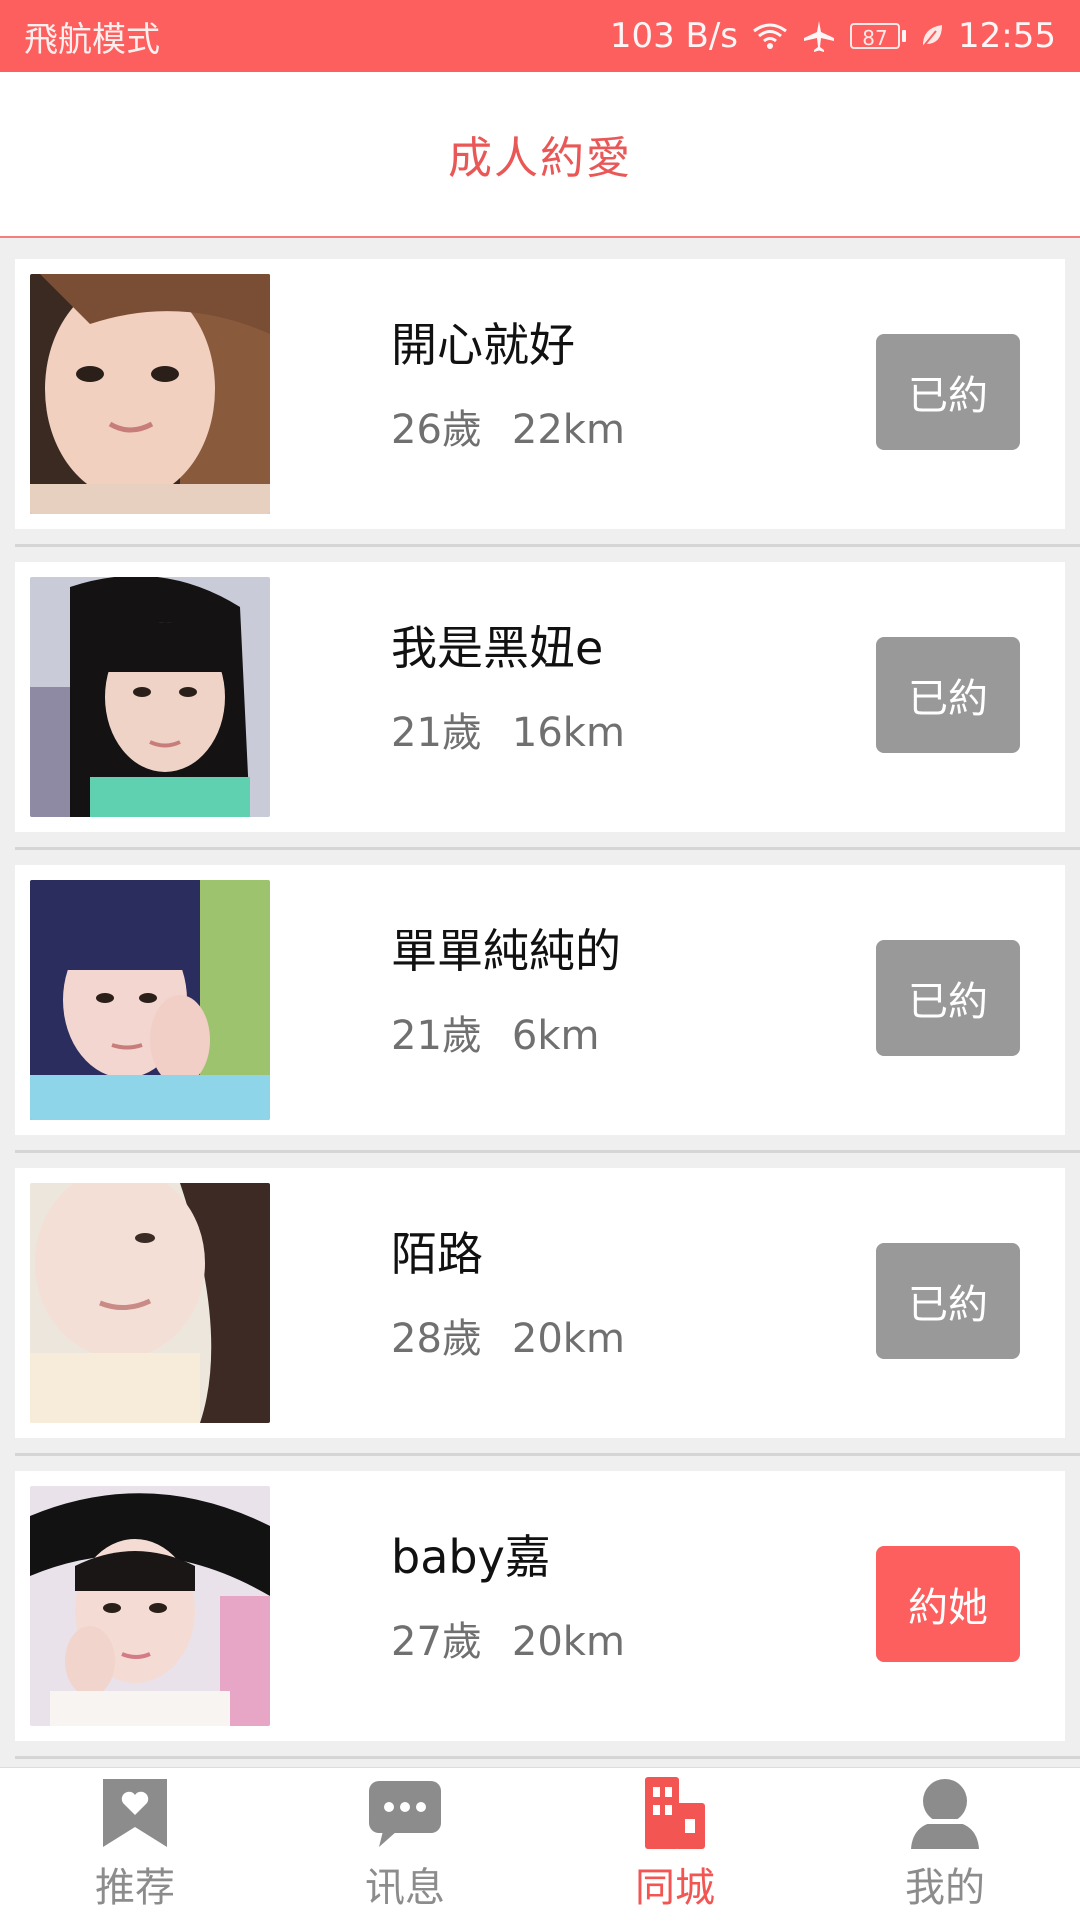  I want to click on user-name: 我是黑妞e, so click(497, 648).